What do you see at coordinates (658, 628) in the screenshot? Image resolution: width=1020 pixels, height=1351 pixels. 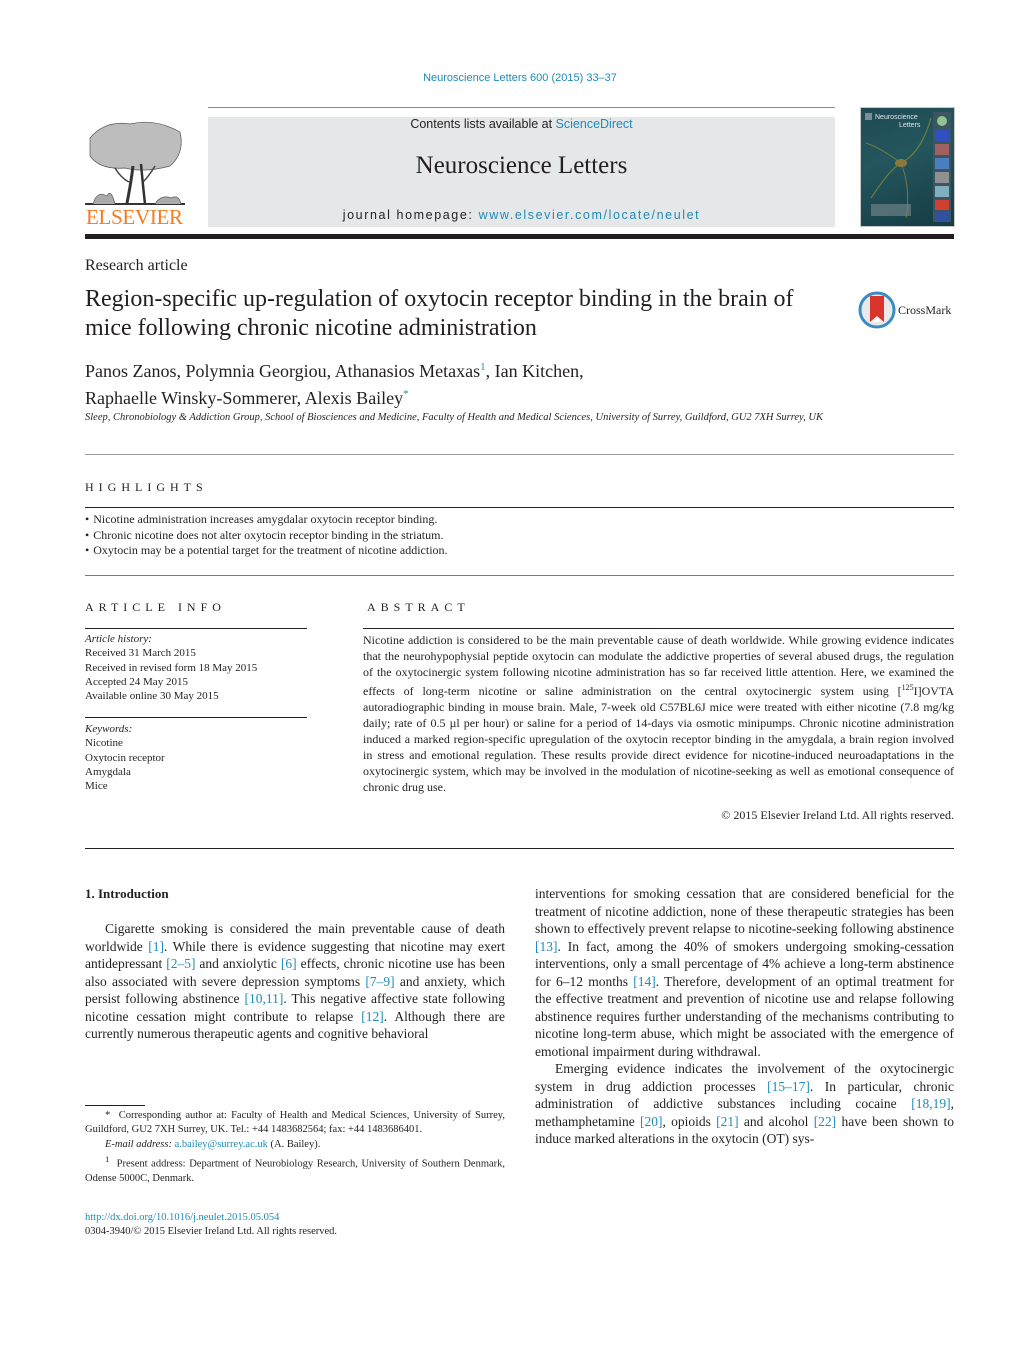 I see `abstract-rule` at bounding box center [658, 628].